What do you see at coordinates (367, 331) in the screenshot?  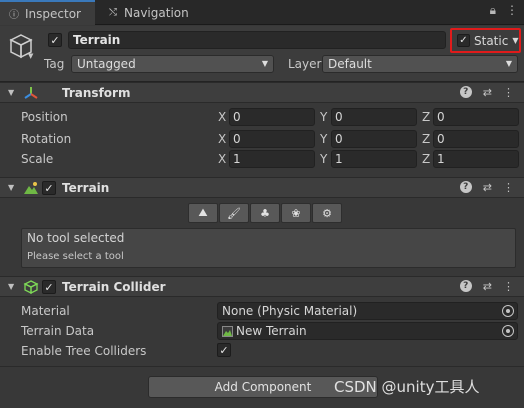 I see `terrain-data-object-field: New Terrain` at bounding box center [367, 331].